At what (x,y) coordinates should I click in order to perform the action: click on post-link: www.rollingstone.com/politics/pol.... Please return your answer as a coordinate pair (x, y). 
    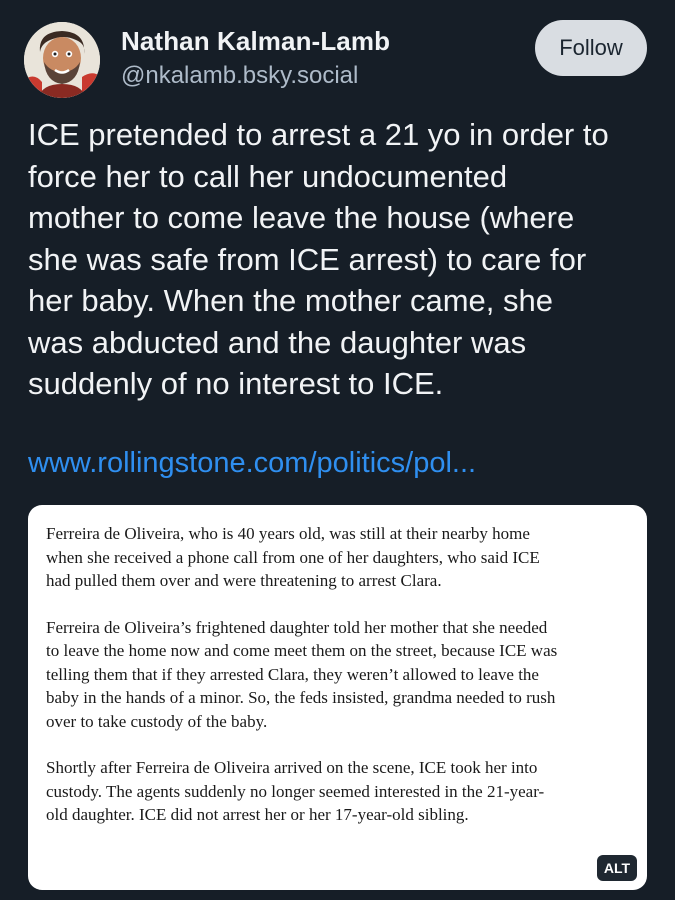
    Looking at the image, I should click on (252, 463).